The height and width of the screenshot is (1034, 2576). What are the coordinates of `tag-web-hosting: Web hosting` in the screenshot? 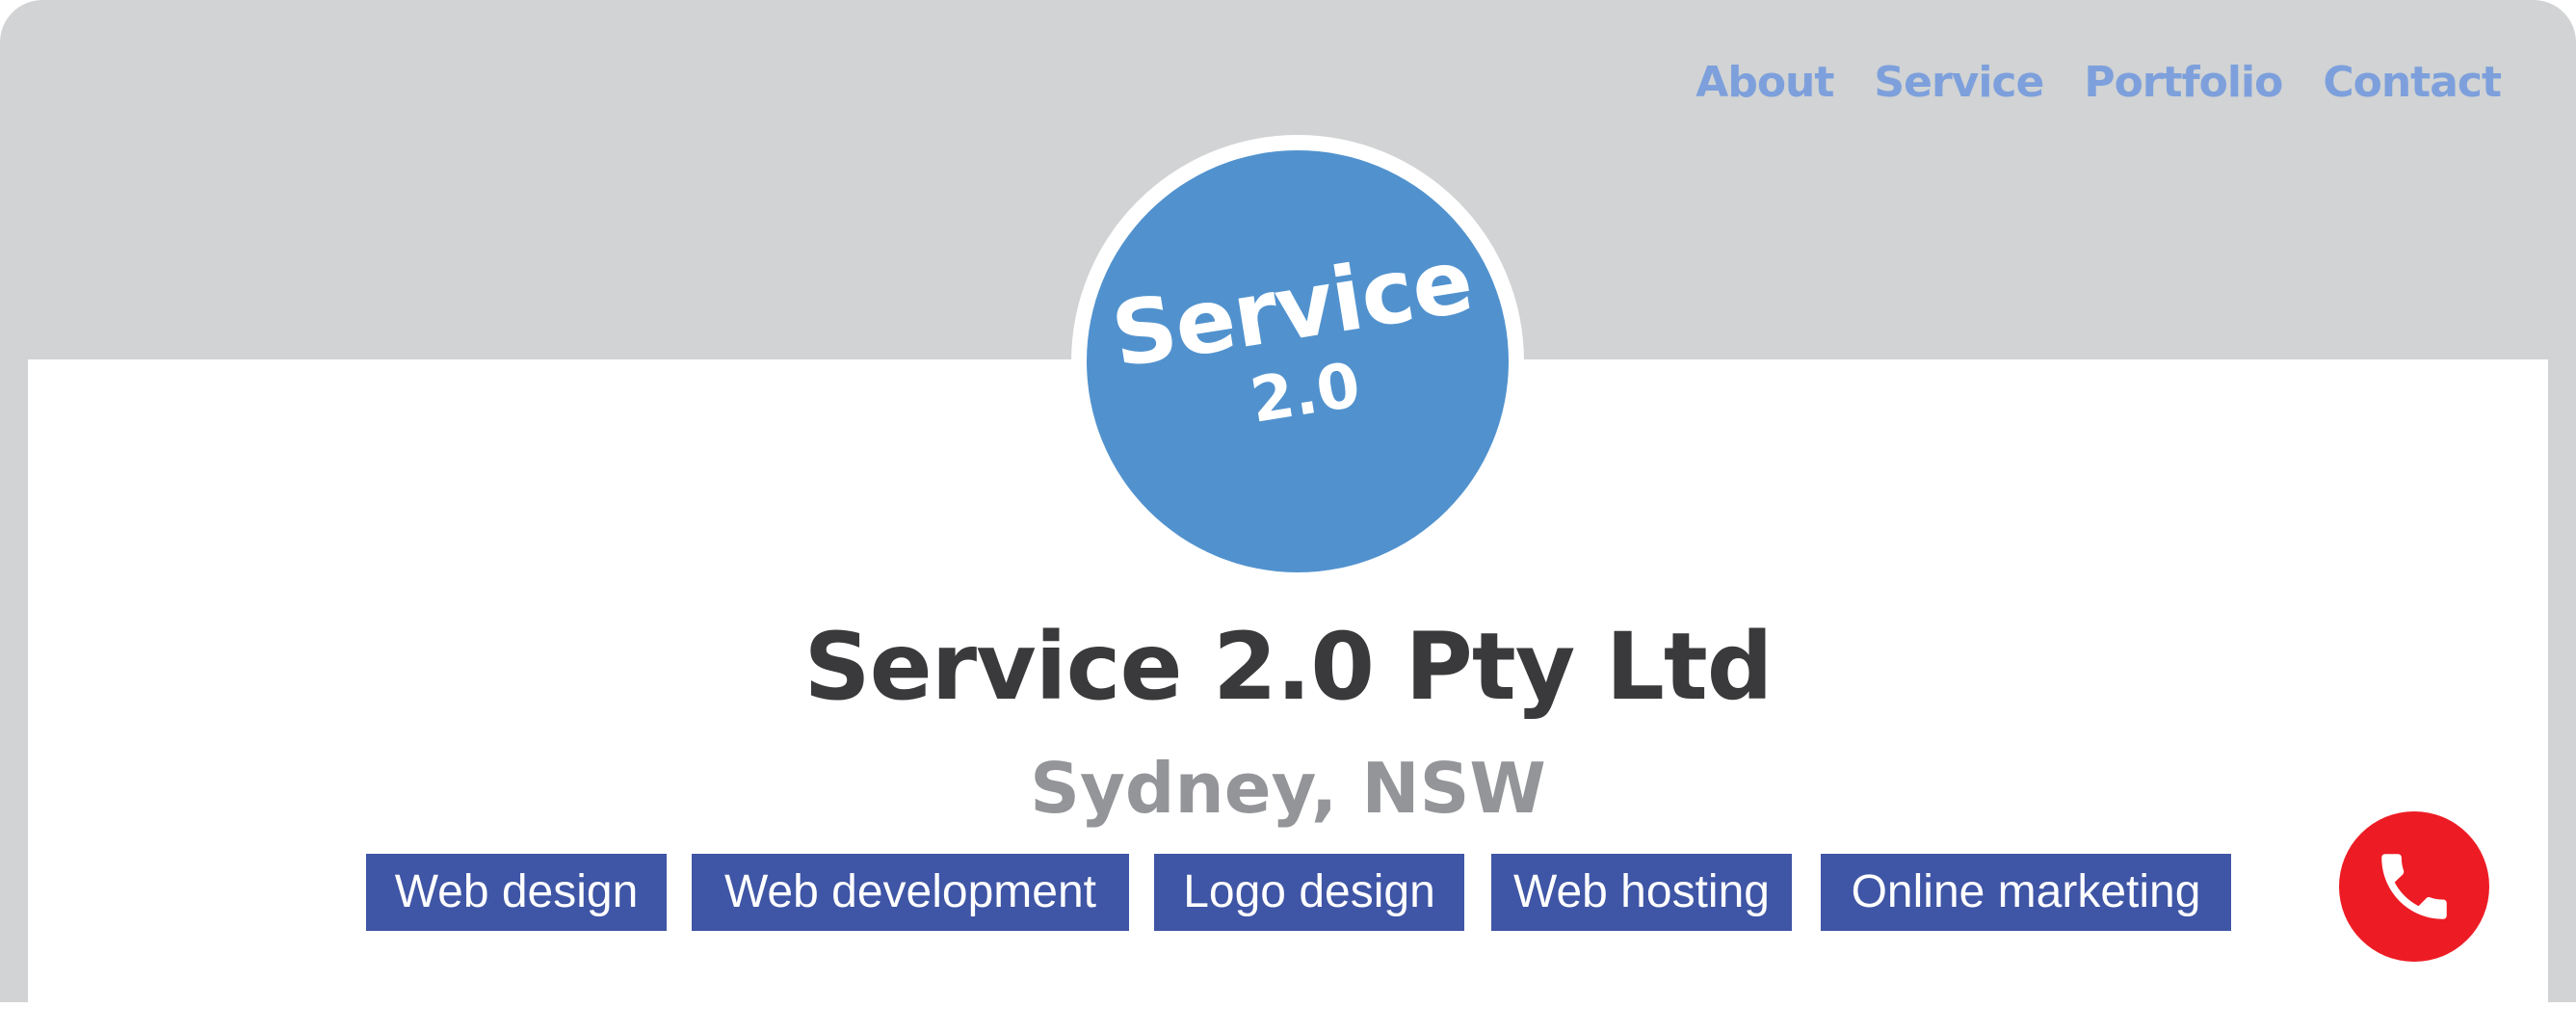 It's located at (1642, 892).